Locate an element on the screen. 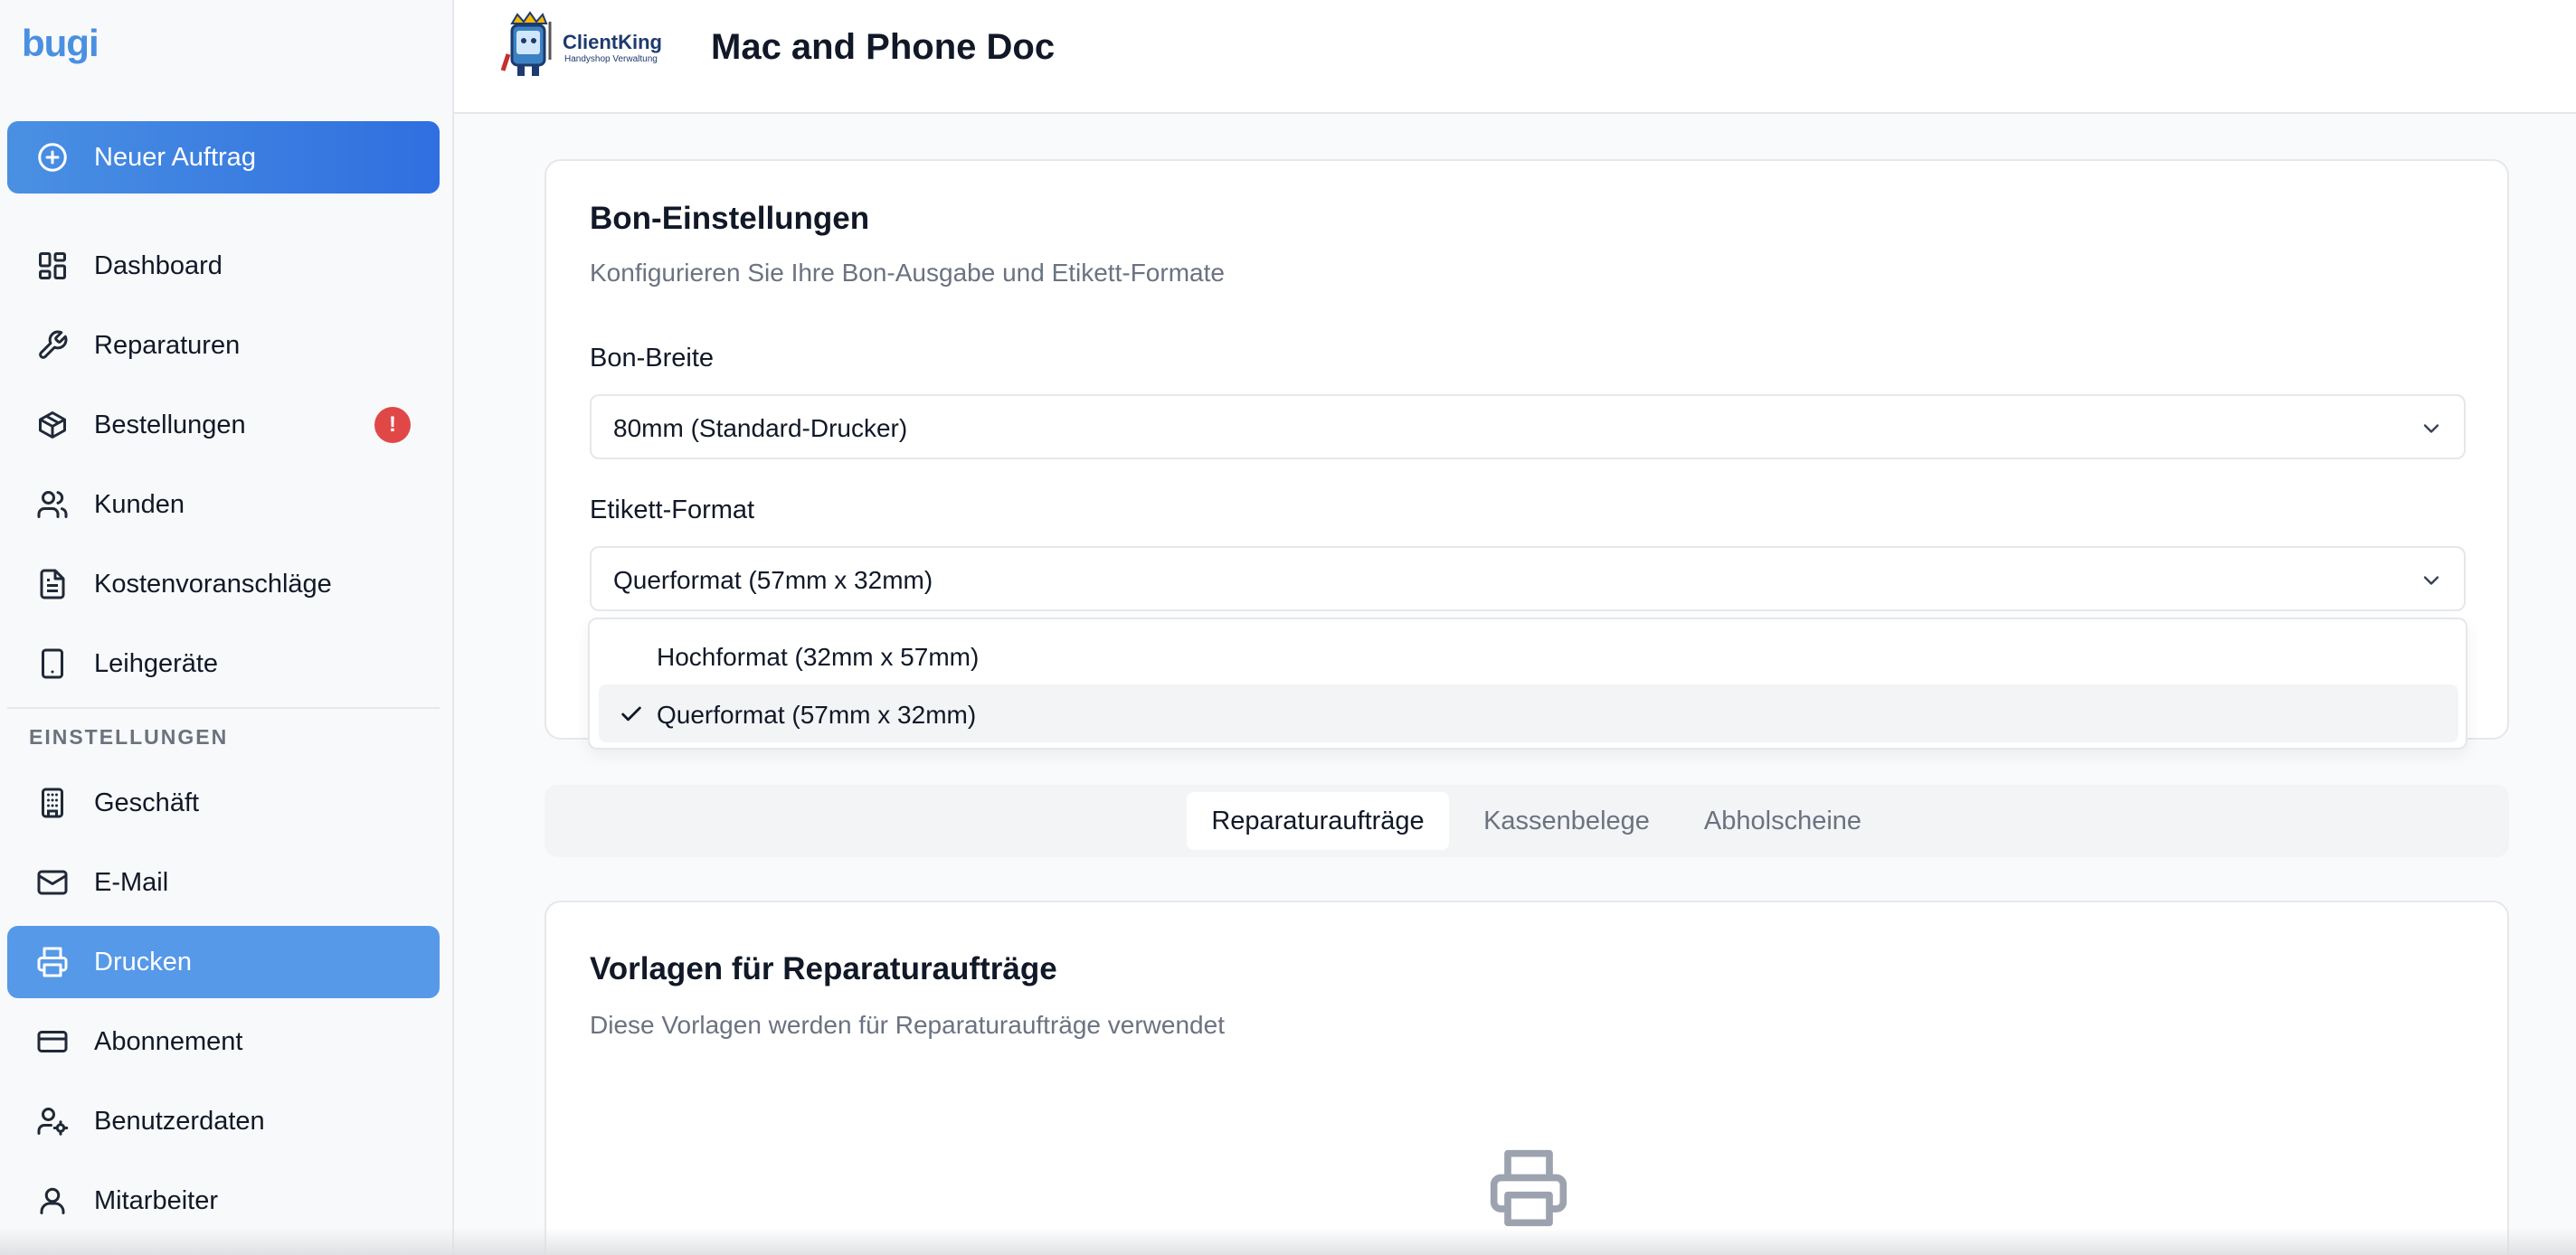 The height and width of the screenshot is (1255, 2576). label-format-label: Etikett-Format is located at coordinates (672, 509).